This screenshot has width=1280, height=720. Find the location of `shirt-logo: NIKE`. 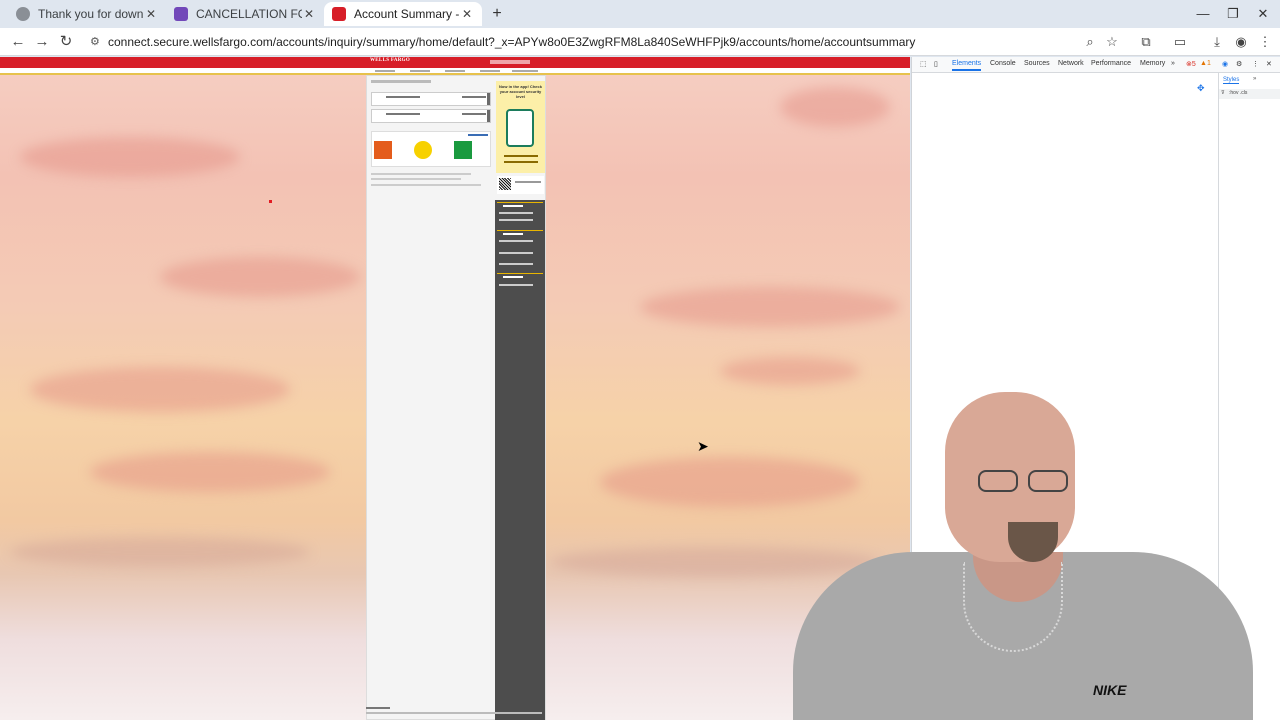

shirt-logo: NIKE is located at coordinates (1110, 690).